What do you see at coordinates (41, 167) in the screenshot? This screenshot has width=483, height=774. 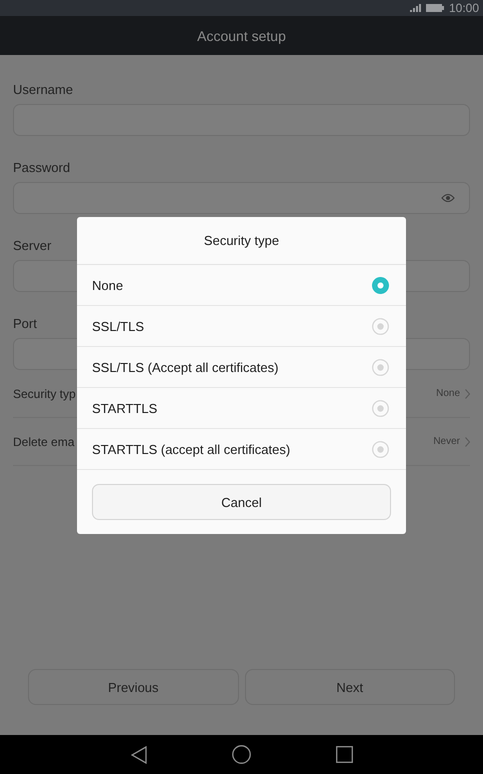 I see `field-label: Password` at bounding box center [41, 167].